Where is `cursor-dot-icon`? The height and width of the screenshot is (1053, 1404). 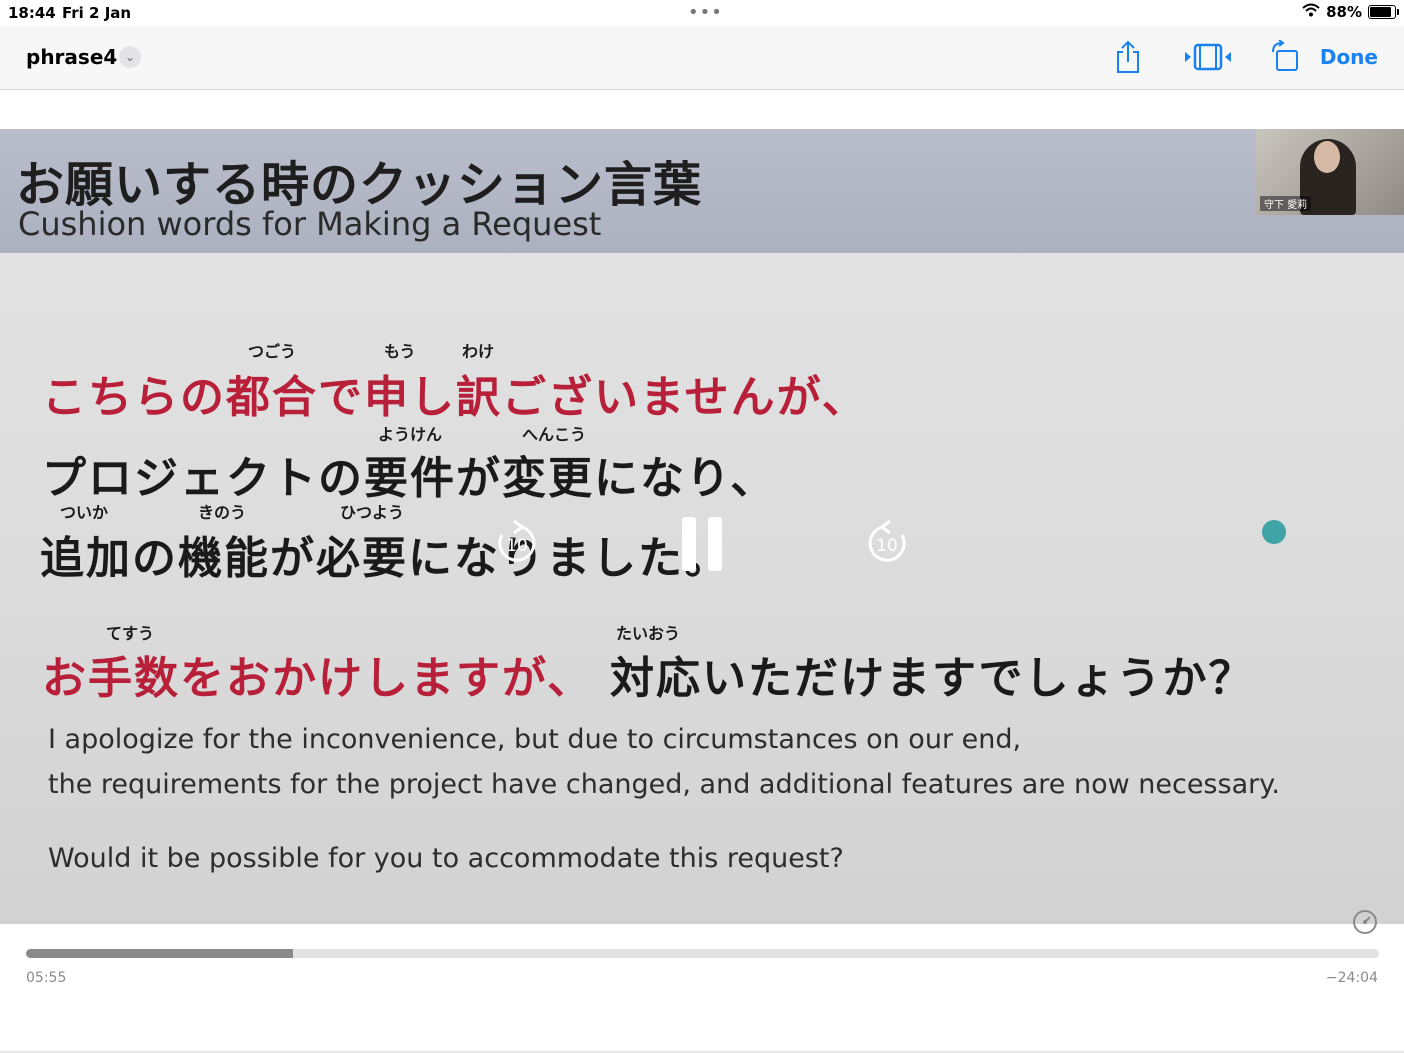 cursor-dot-icon is located at coordinates (1274, 532).